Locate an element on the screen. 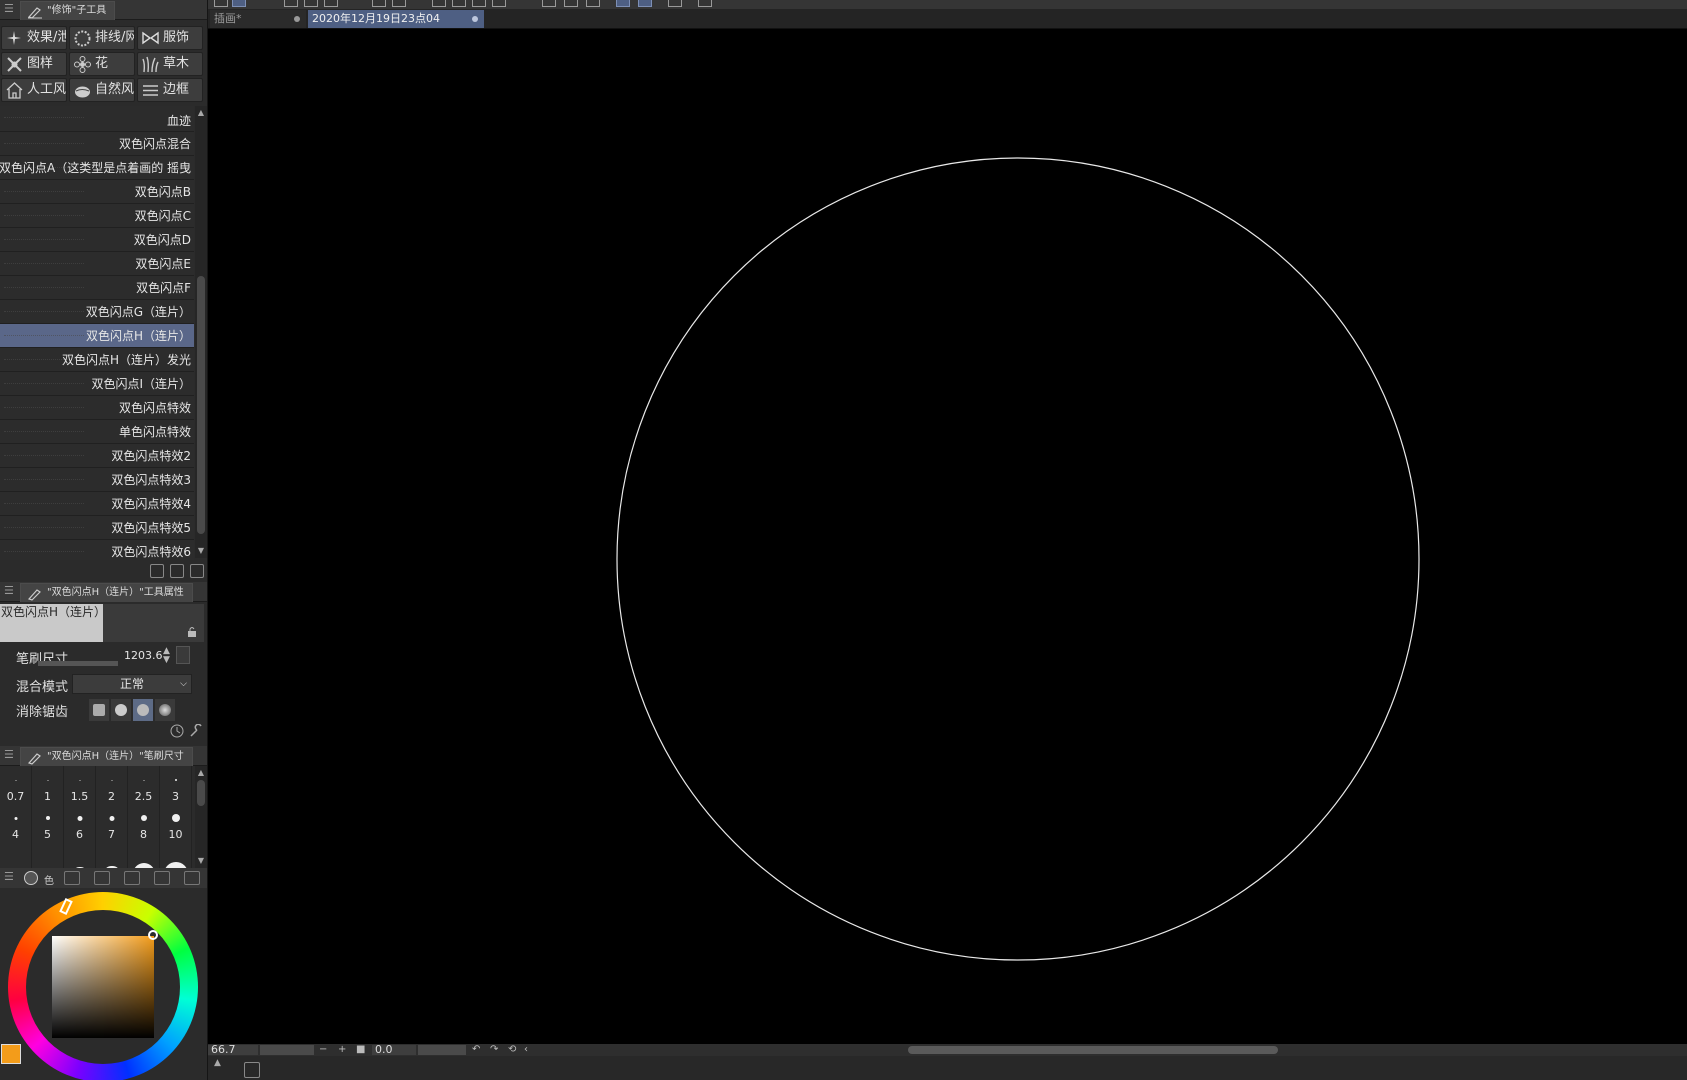  save-icon is located at coordinates (311, 3).